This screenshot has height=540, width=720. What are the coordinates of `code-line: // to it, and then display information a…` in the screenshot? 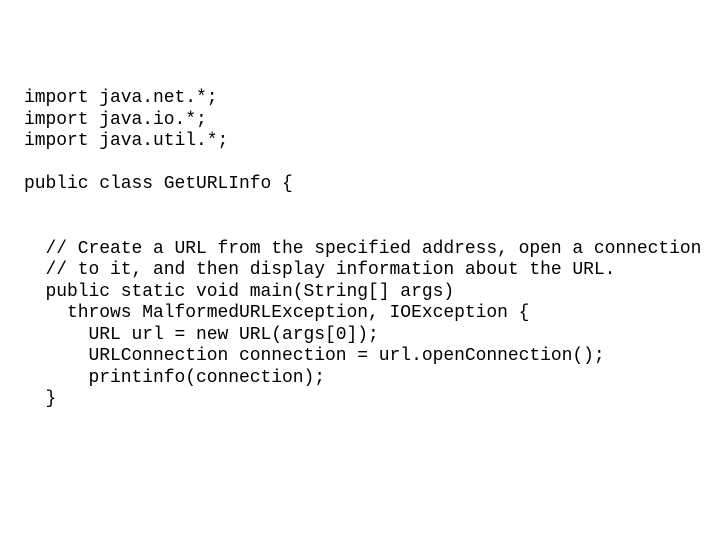 It's located at (320, 270).